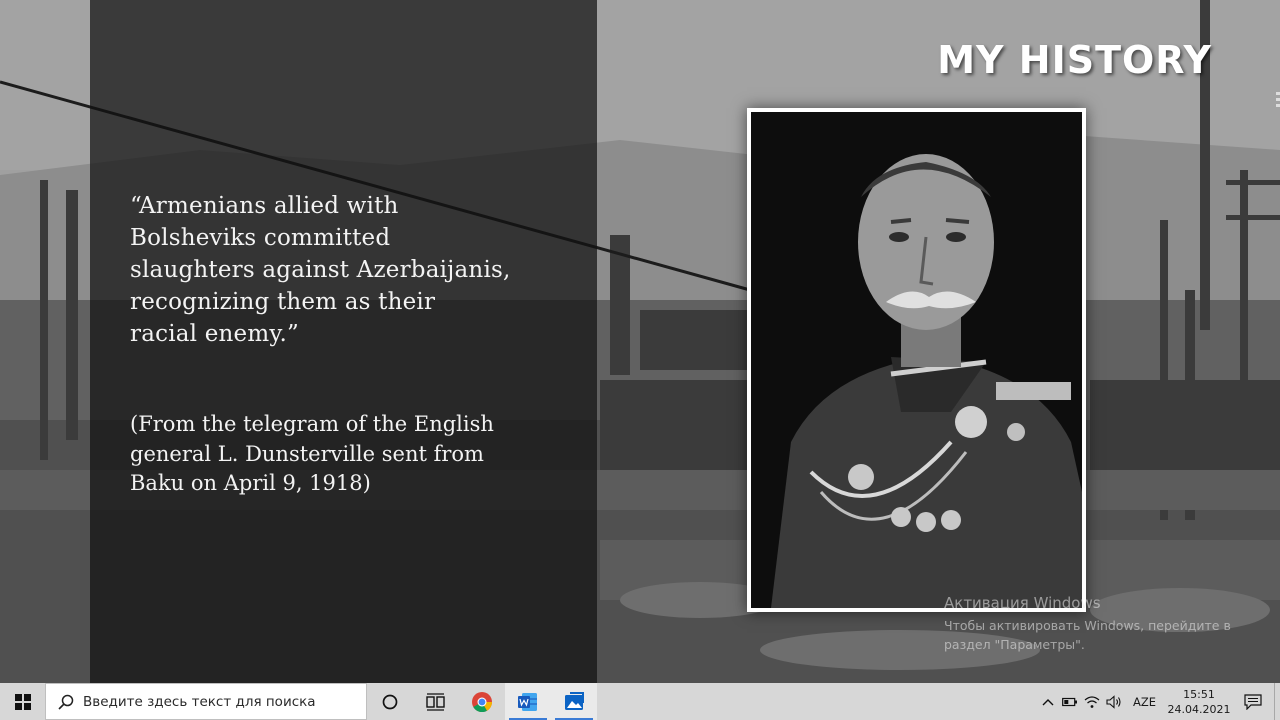  I want to click on battery-button, so click(1070, 701).